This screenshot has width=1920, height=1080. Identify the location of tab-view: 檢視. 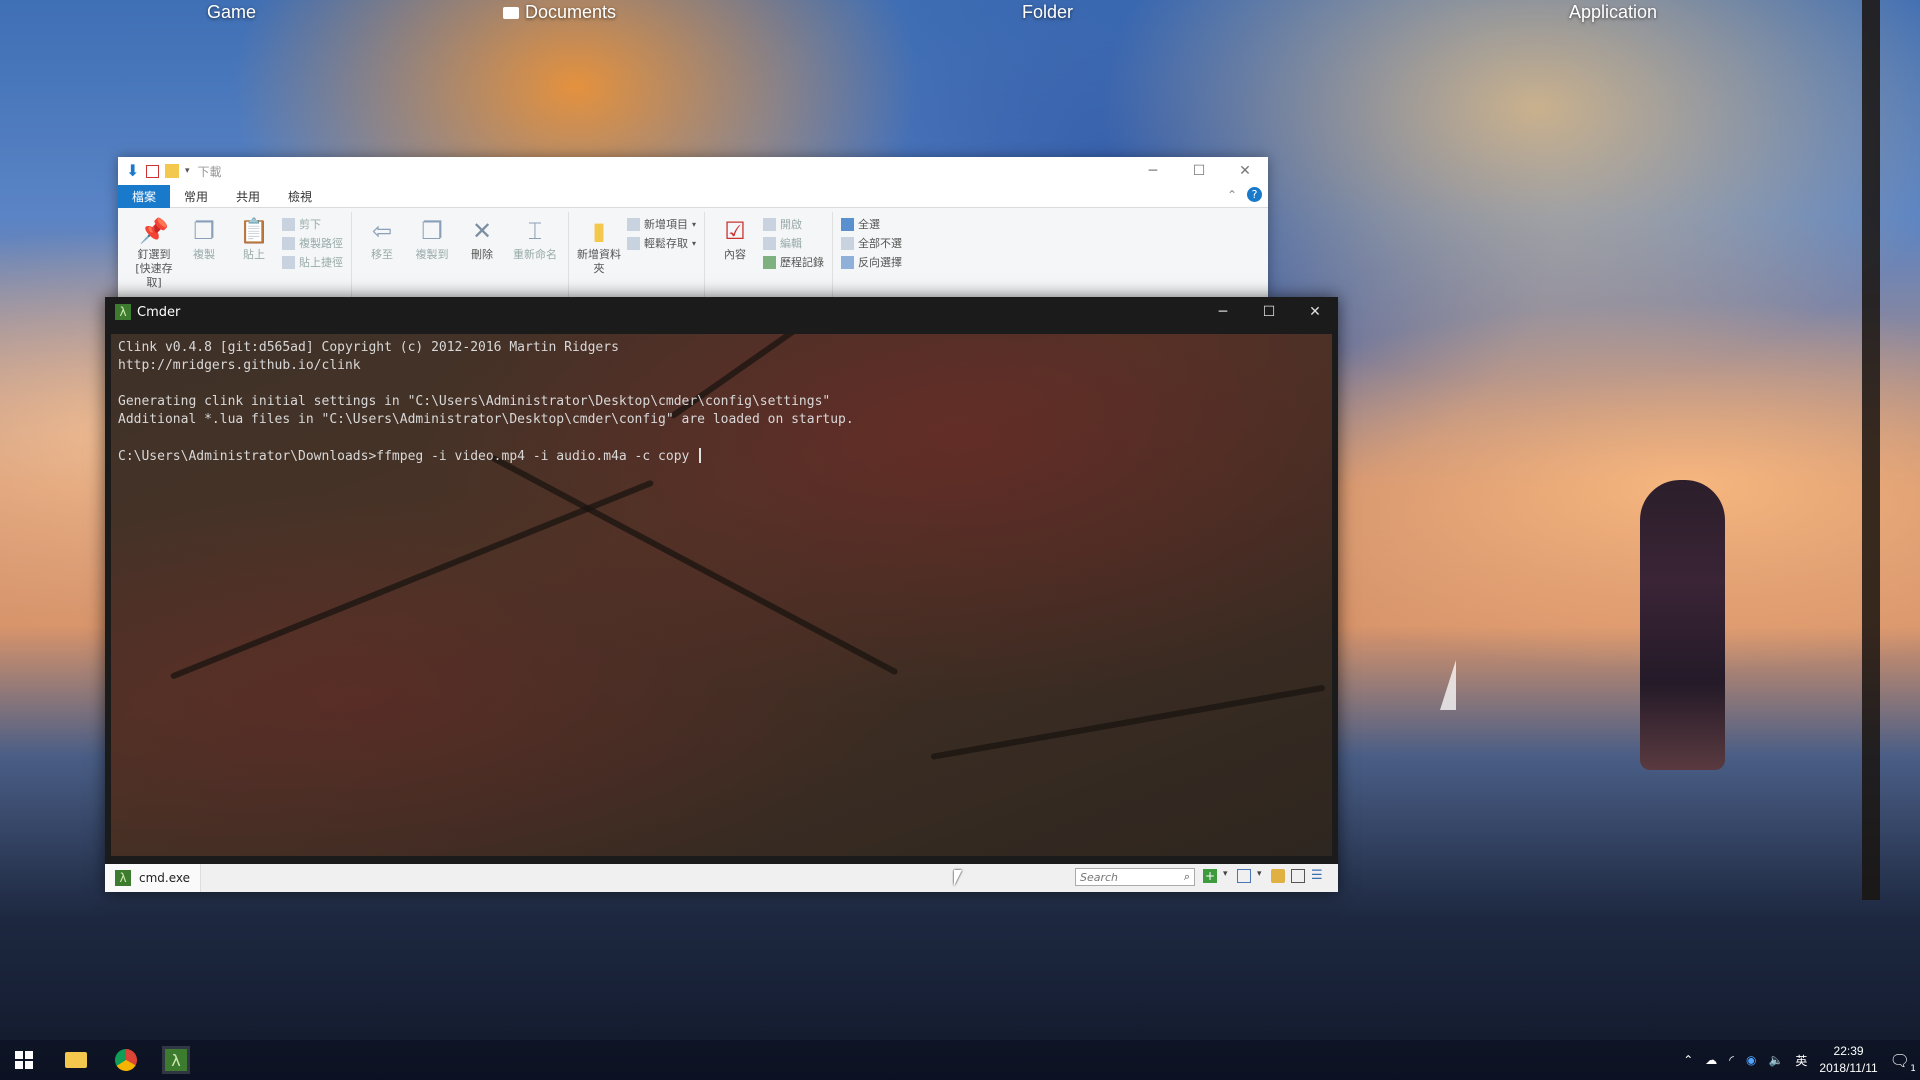
(300, 196).